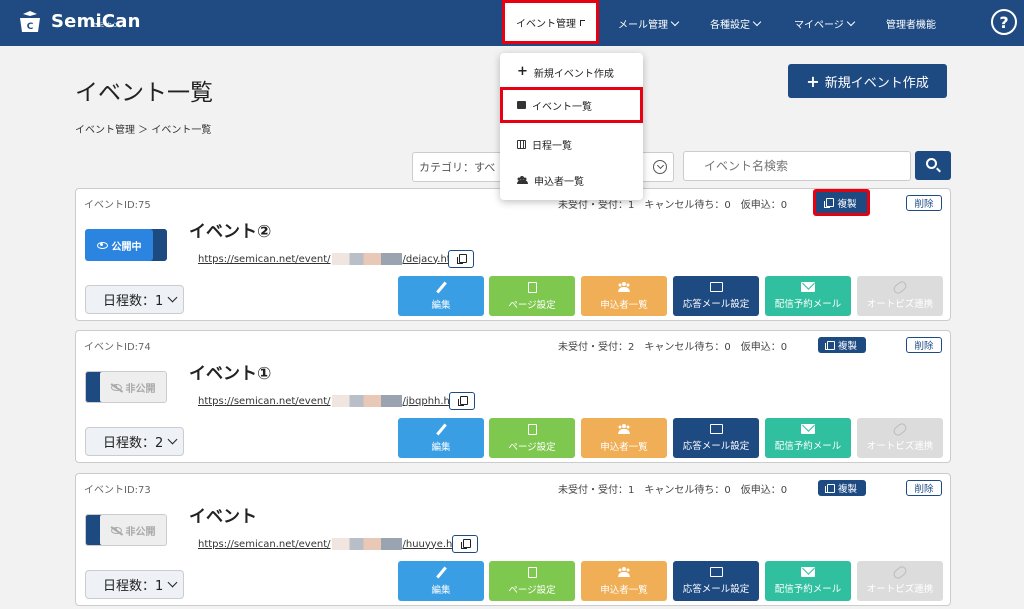 The image size is (1024, 609). What do you see at coordinates (813, 81) in the screenshot?
I see `plus-icon: +` at bounding box center [813, 81].